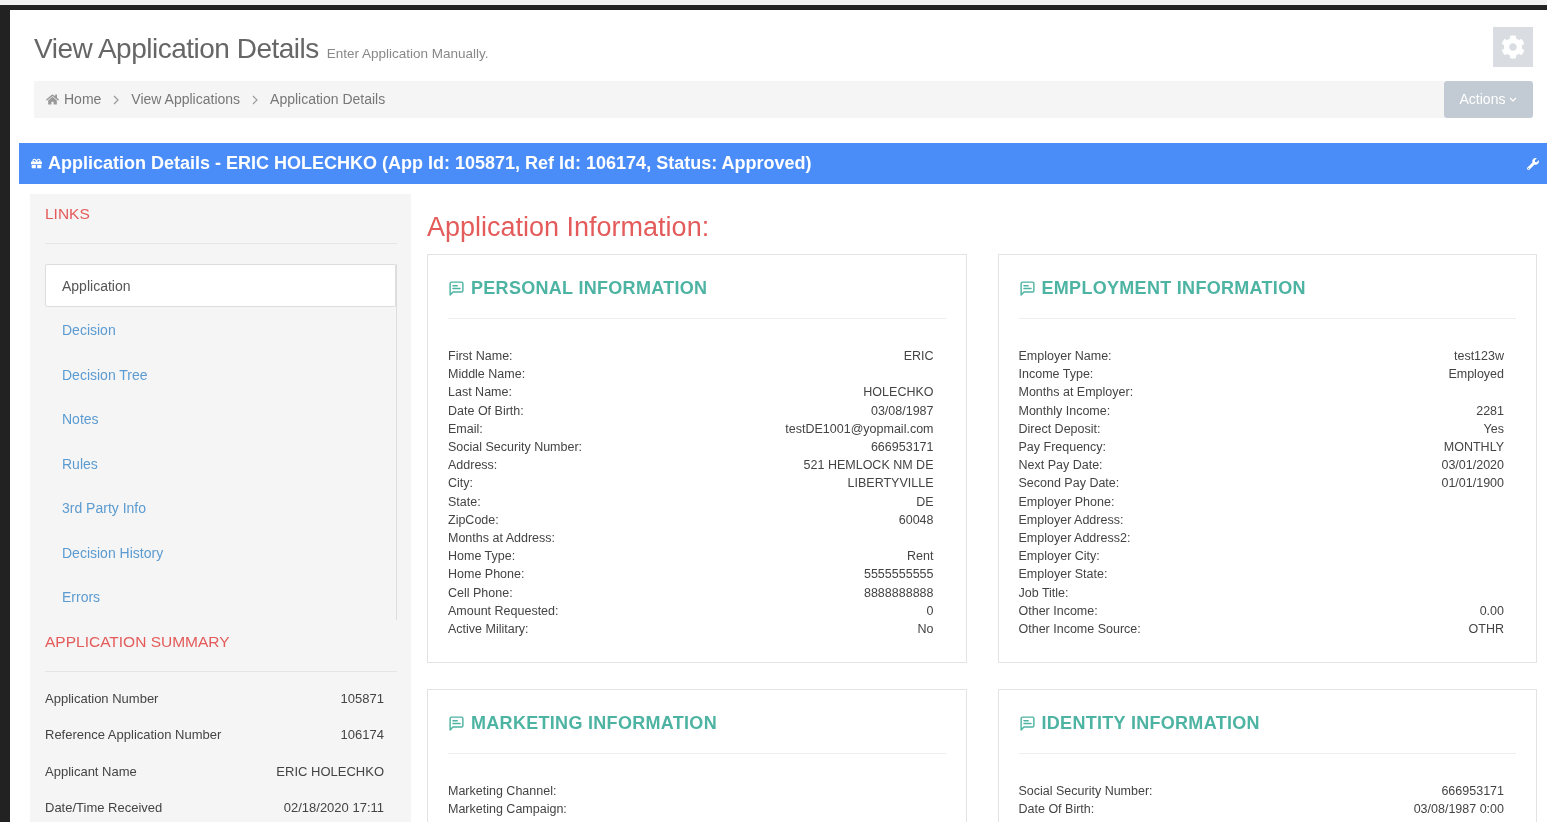  I want to click on sidebar-link: 3rd Party Info, so click(220, 508).